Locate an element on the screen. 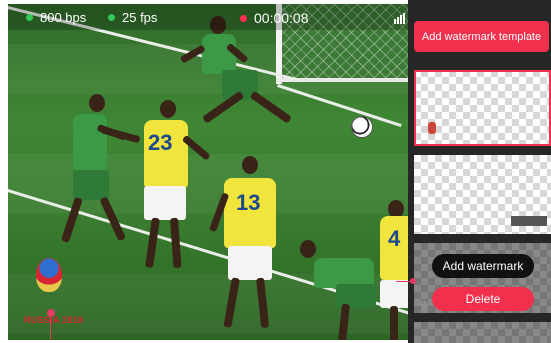 The width and height of the screenshot is (551, 343). fps-value: 25 fps is located at coordinates (140, 17).